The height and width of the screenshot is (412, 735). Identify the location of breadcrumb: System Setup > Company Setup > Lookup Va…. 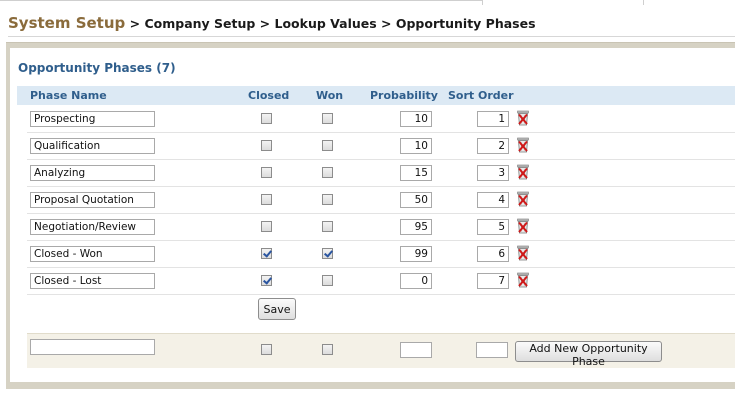
(272, 24).